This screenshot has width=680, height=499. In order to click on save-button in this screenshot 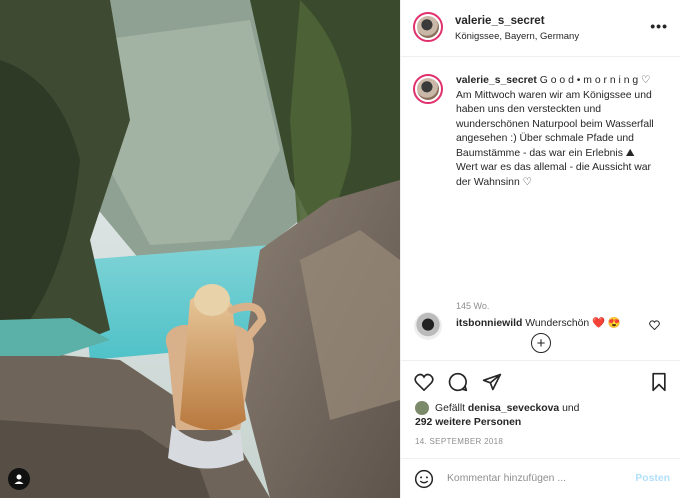, I will do `click(659, 382)`.